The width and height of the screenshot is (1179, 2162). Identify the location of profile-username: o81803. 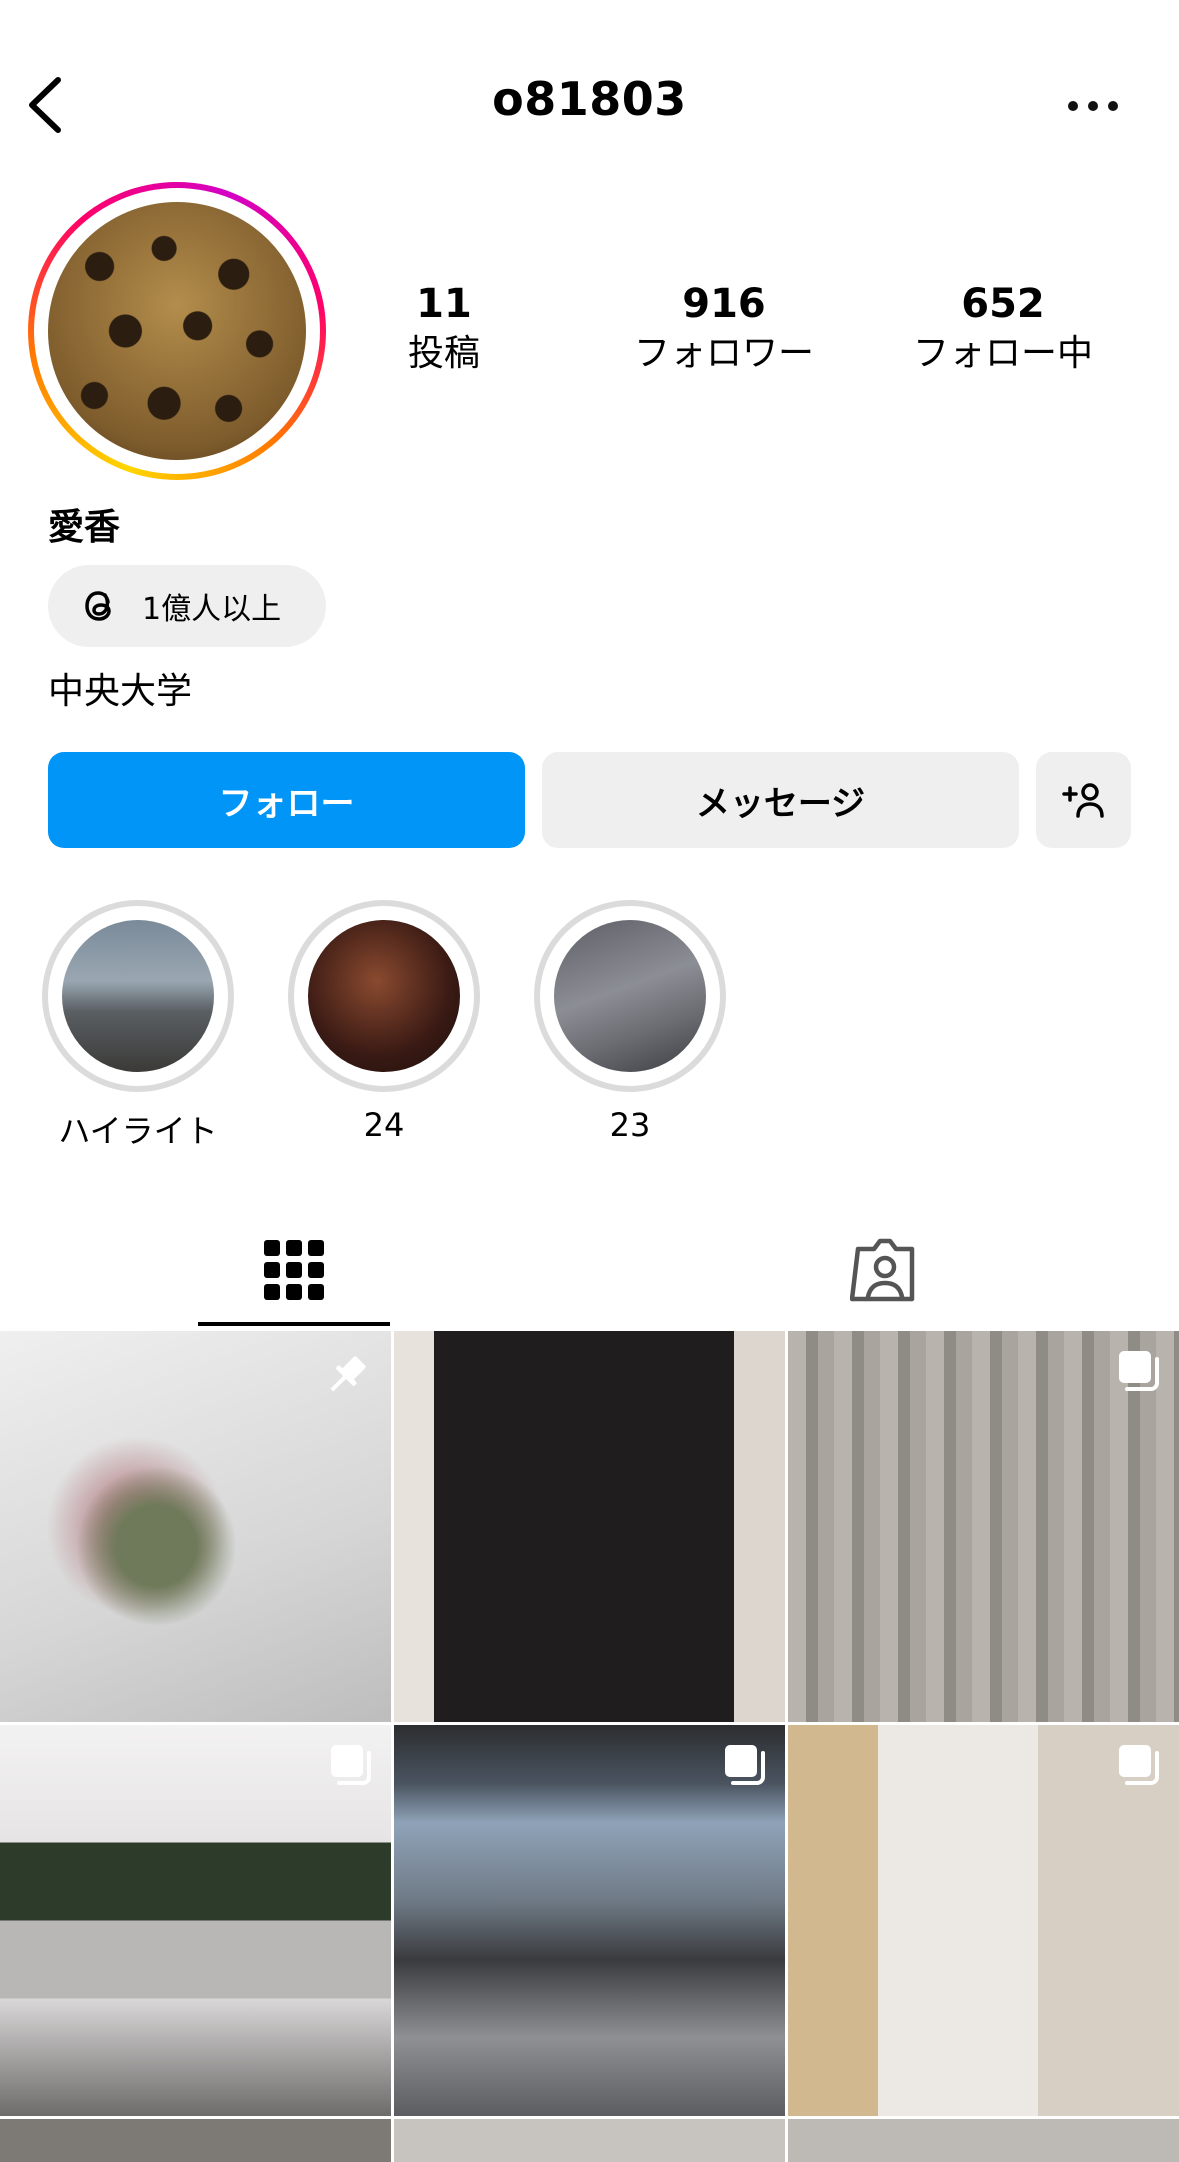
(589, 99).